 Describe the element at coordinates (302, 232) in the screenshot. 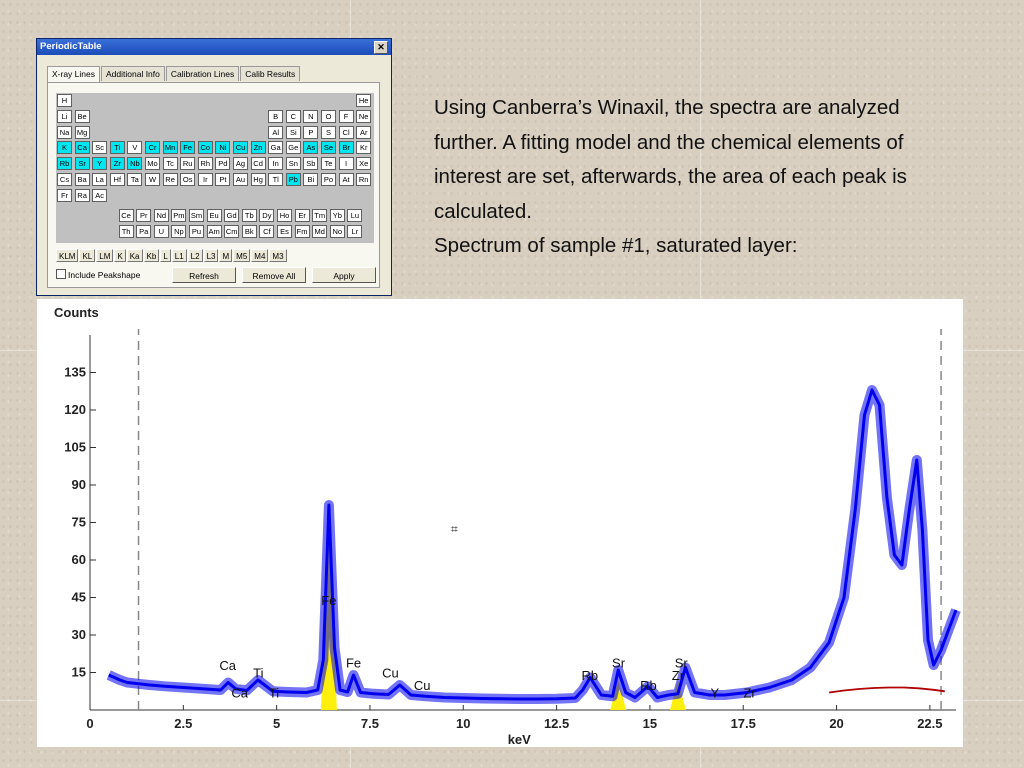

I see `element-fm: Fm` at that location.